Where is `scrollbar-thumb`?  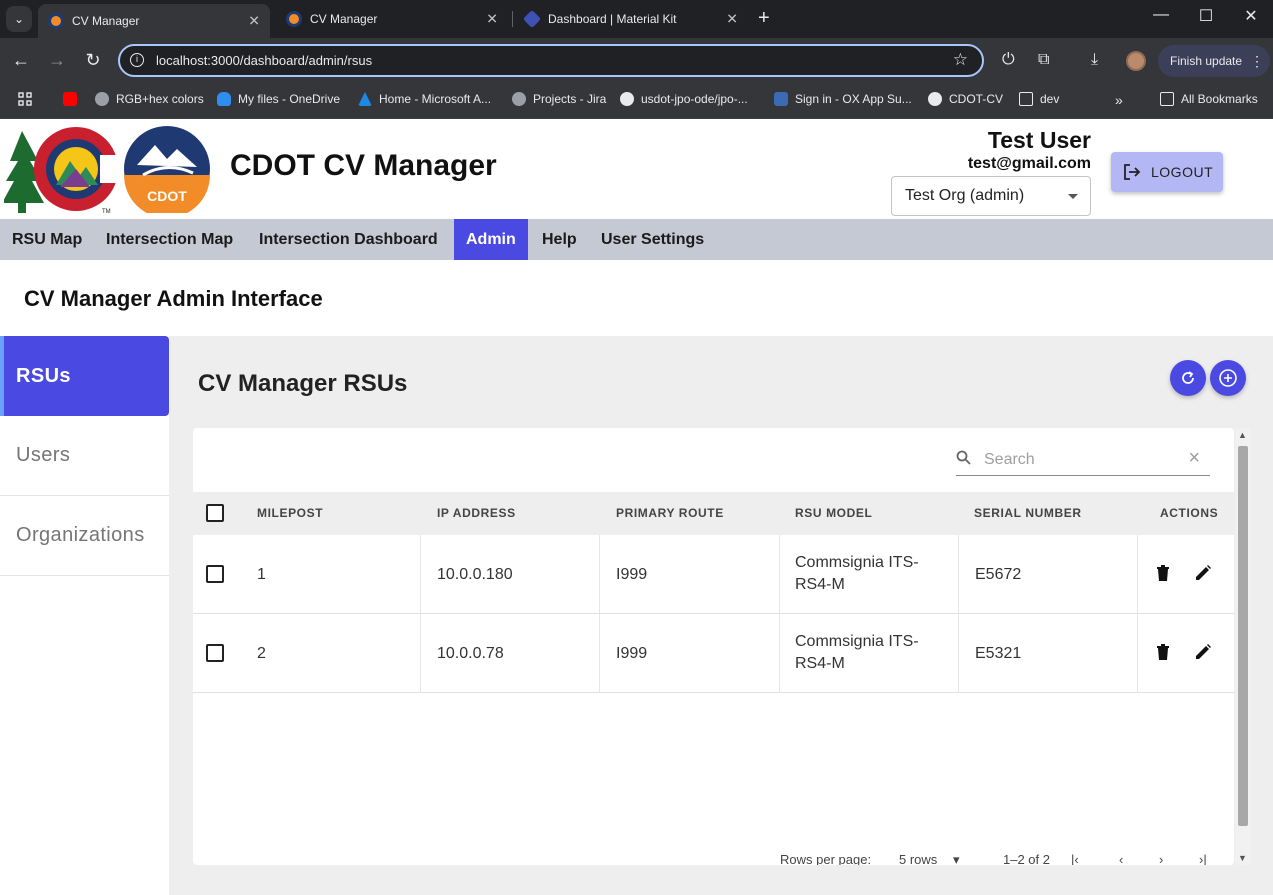 scrollbar-thumb is located at coordinates (1243, 636).